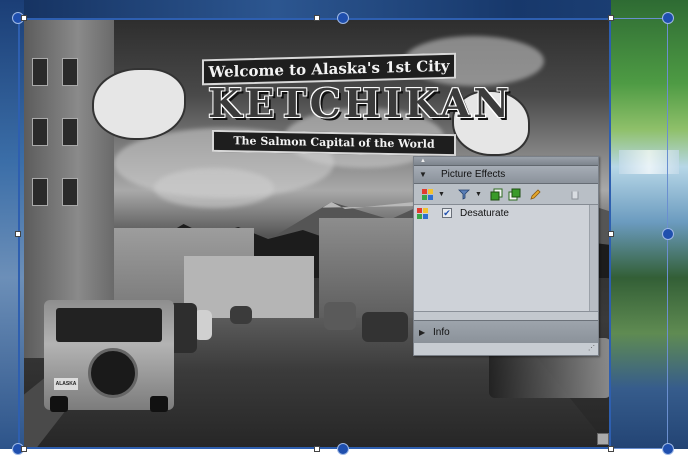  Describe the element at coordinates (575, 194) in the screenshot. I see `trash-icon` at that location.